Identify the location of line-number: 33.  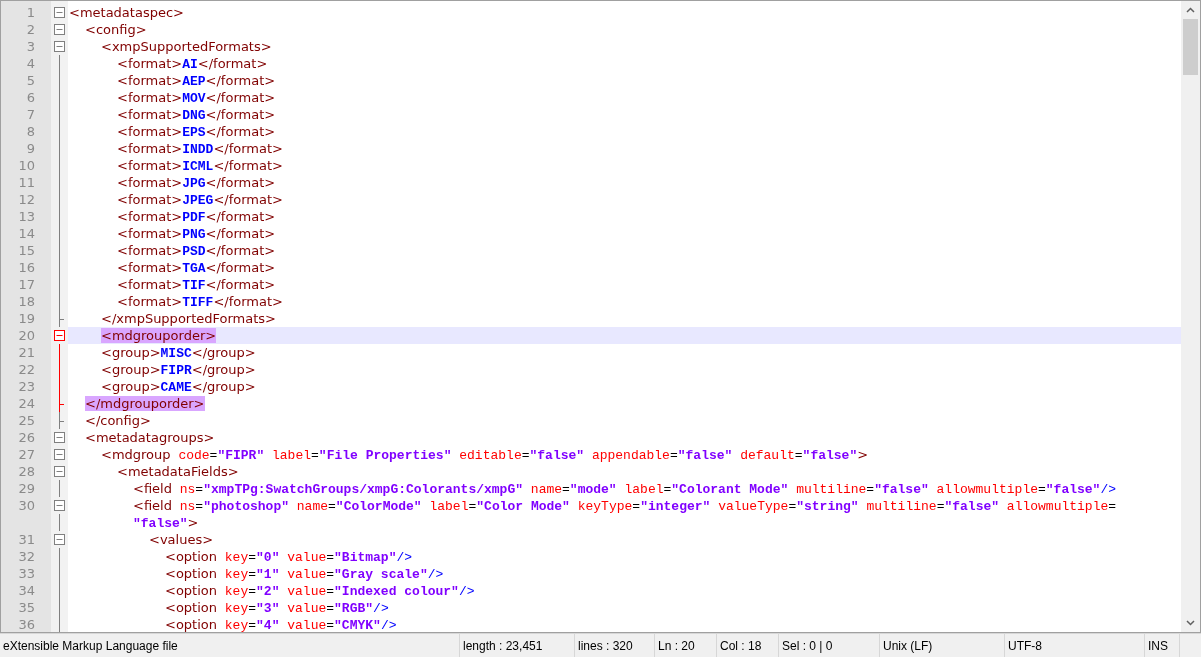
(26, 573).